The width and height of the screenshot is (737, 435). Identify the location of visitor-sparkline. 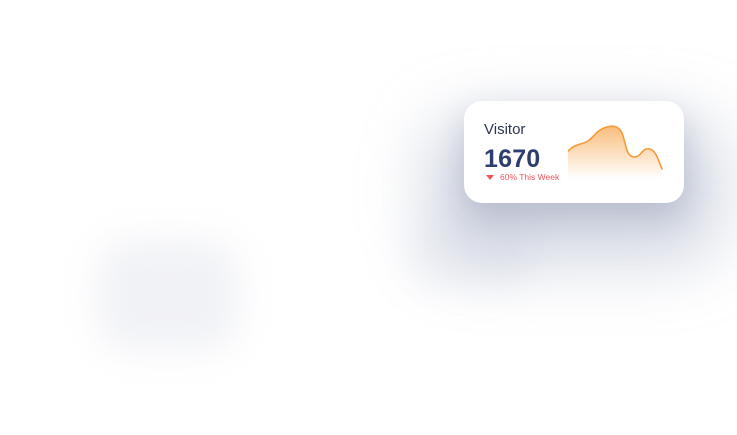
(615, 152).